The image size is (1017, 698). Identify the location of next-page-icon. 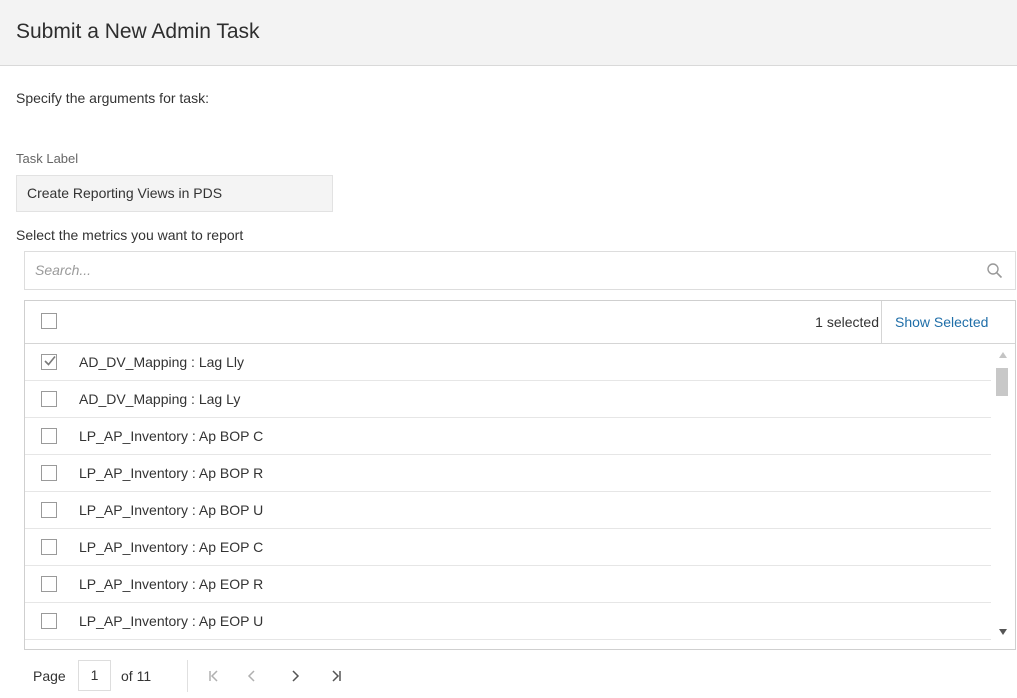
(295, 676).